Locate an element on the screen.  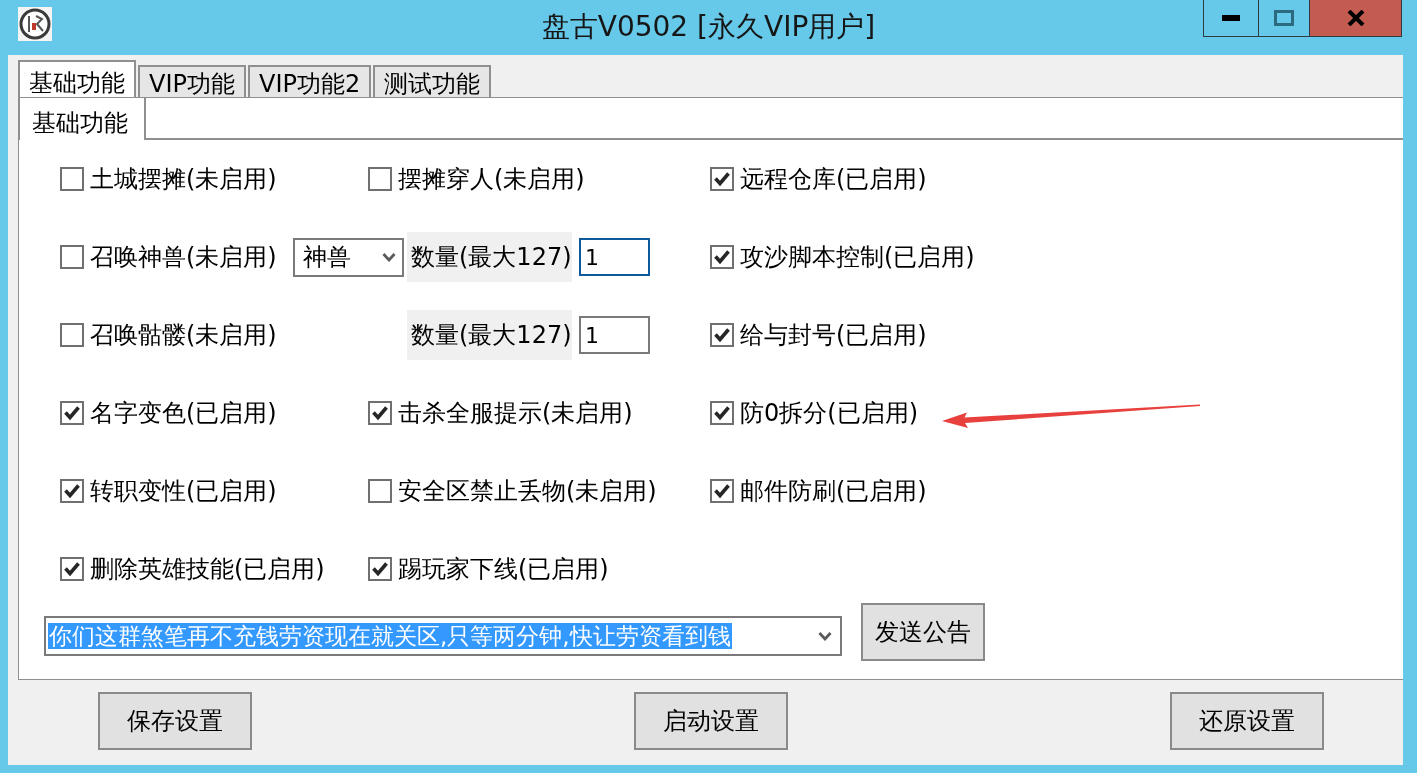
checkbox-label: 防0拆分(已启用) is located at coordinates (829, 413).